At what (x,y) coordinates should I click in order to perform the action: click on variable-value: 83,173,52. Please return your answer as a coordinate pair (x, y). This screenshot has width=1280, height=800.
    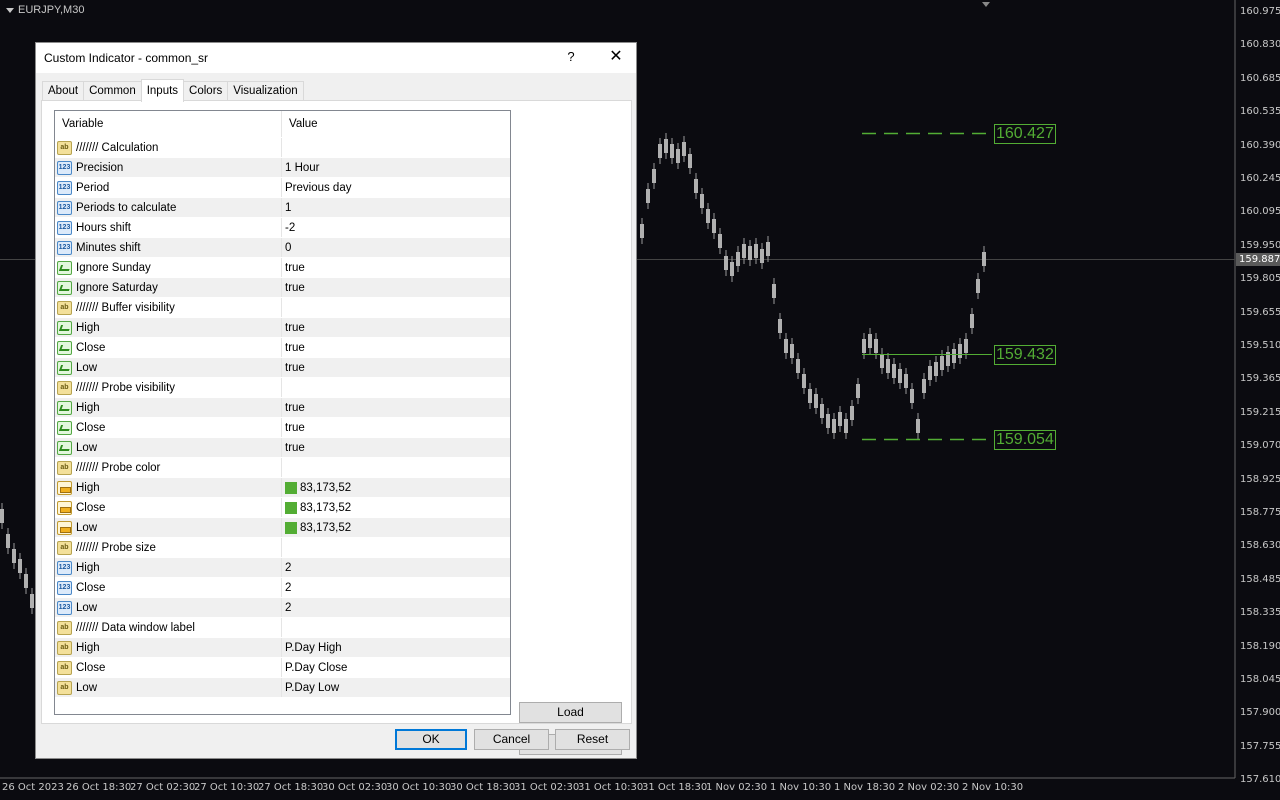
    Looking at the image, I should click on (326, 487).